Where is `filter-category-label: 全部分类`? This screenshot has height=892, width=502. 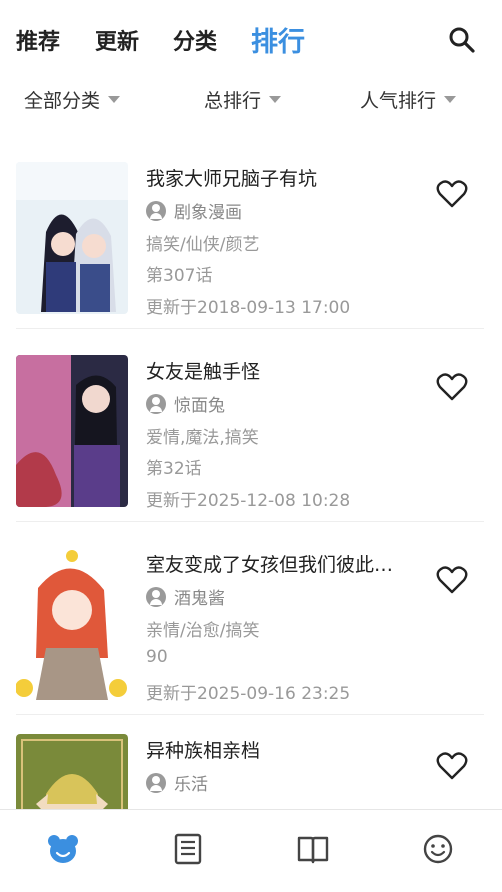
filter-category-label: 全部分类 is located at coordinates (62, 101).